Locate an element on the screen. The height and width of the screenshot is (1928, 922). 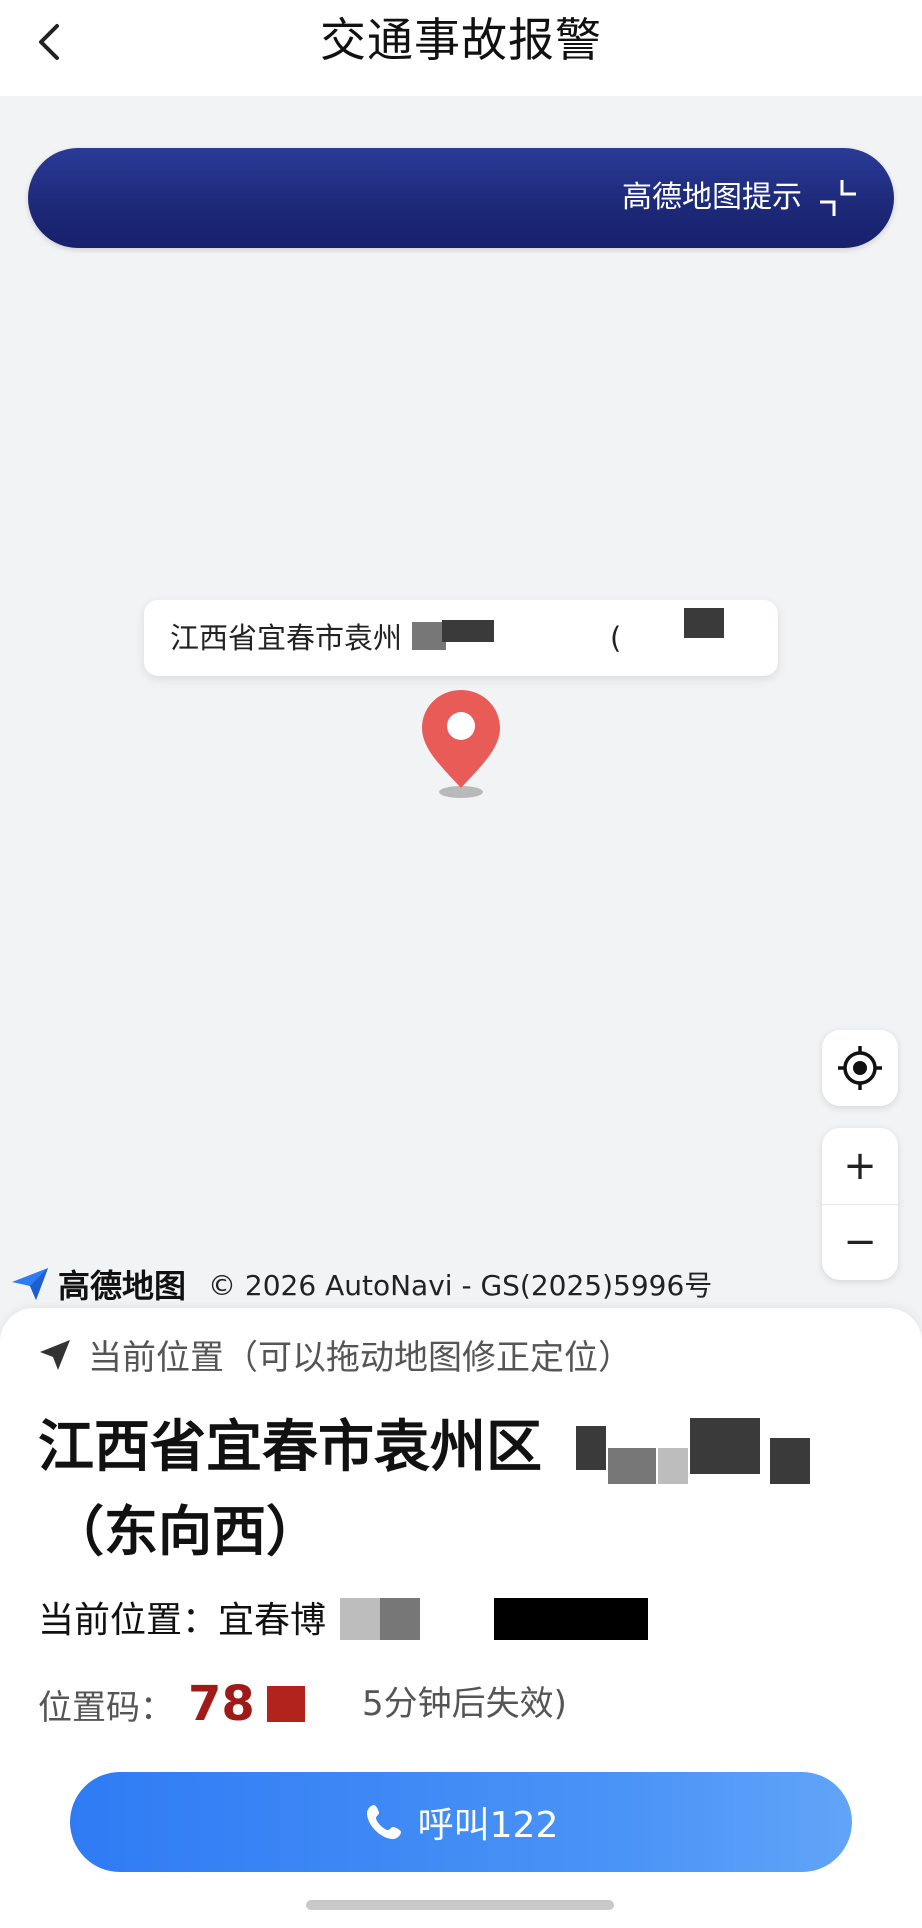
top-bar: 交通事故报警 is located at coordinates (461, 48).